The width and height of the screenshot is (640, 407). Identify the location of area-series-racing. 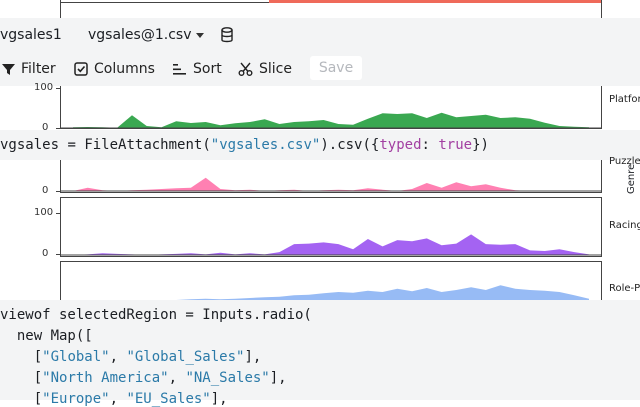
(331, 244).